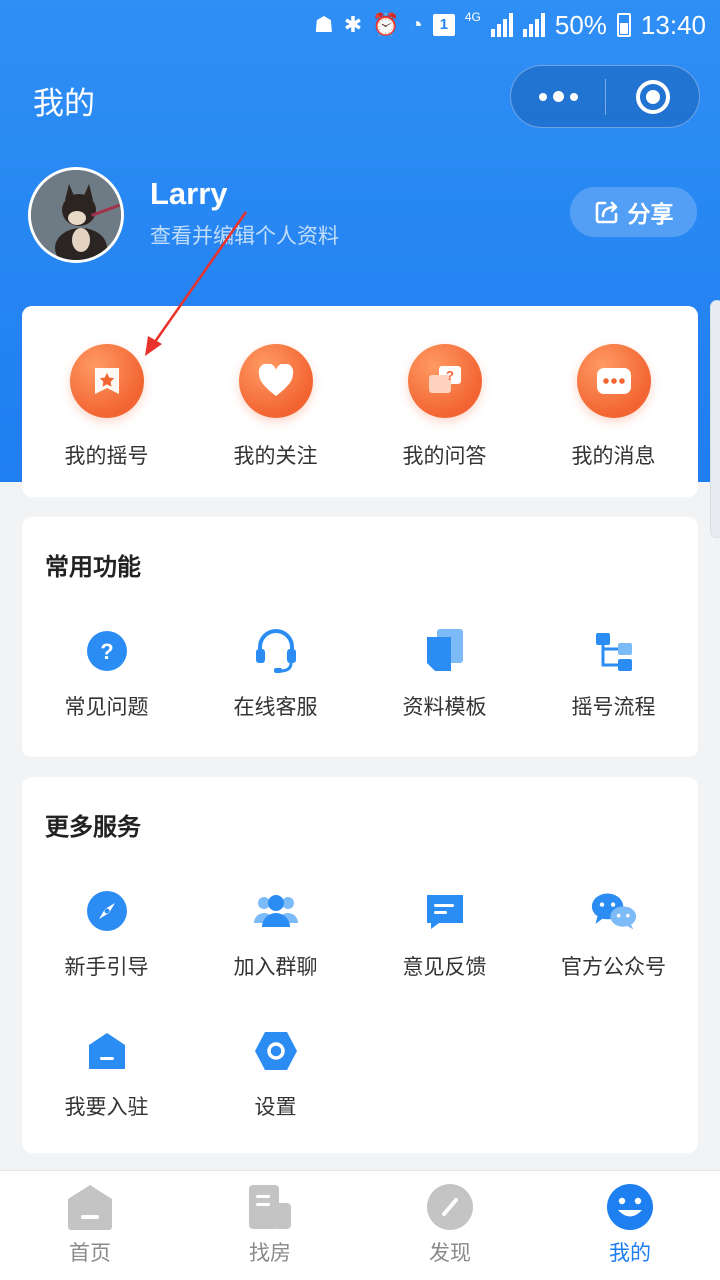  Describe the element at coordinates (450, 1253) in the screenshot. I see `tab-label: 发现` at that location.